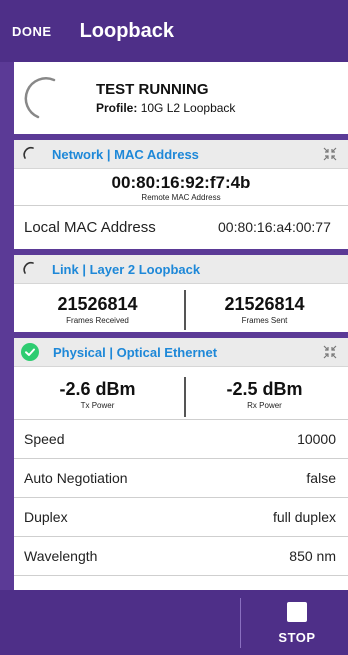 This screenshot has height=655, width=348. Describe the element at coordinates (174, 622) in the screenshot. I see `bottom-action-bar: STOP` at that location.